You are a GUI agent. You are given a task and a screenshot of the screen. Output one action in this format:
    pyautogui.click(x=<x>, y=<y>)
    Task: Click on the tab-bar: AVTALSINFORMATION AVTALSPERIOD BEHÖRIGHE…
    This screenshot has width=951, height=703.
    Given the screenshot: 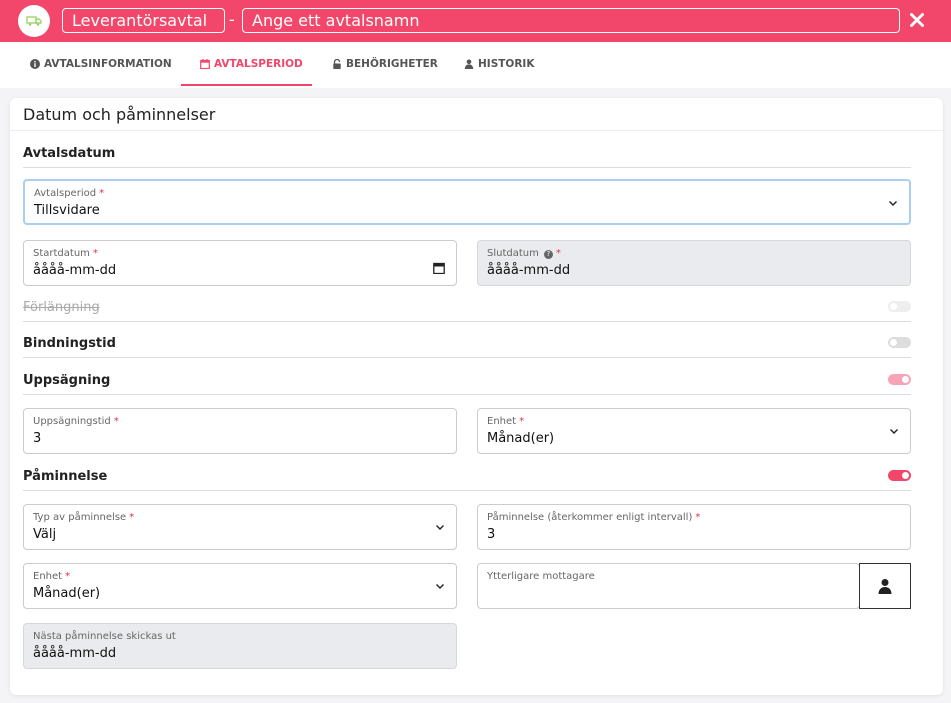 What is the action you would take?
    pyautogui.click(x=475, y=65)
    